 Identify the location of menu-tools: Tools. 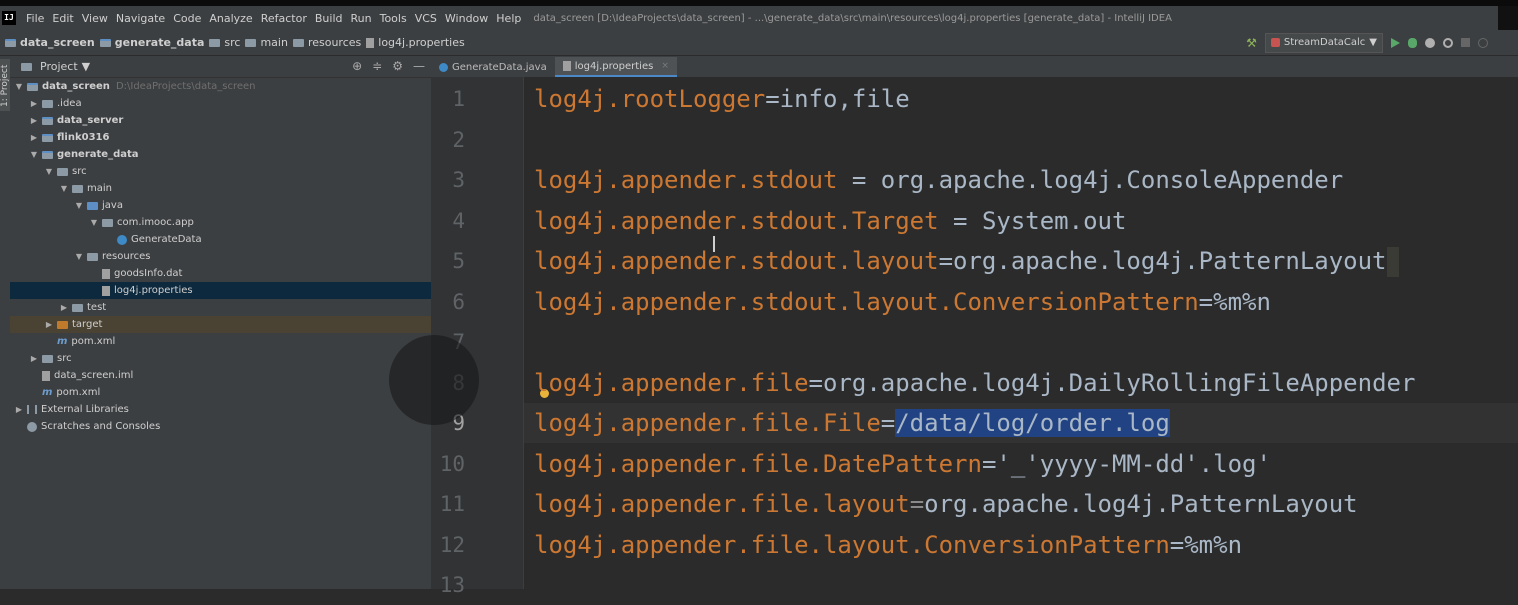
(393, 18).